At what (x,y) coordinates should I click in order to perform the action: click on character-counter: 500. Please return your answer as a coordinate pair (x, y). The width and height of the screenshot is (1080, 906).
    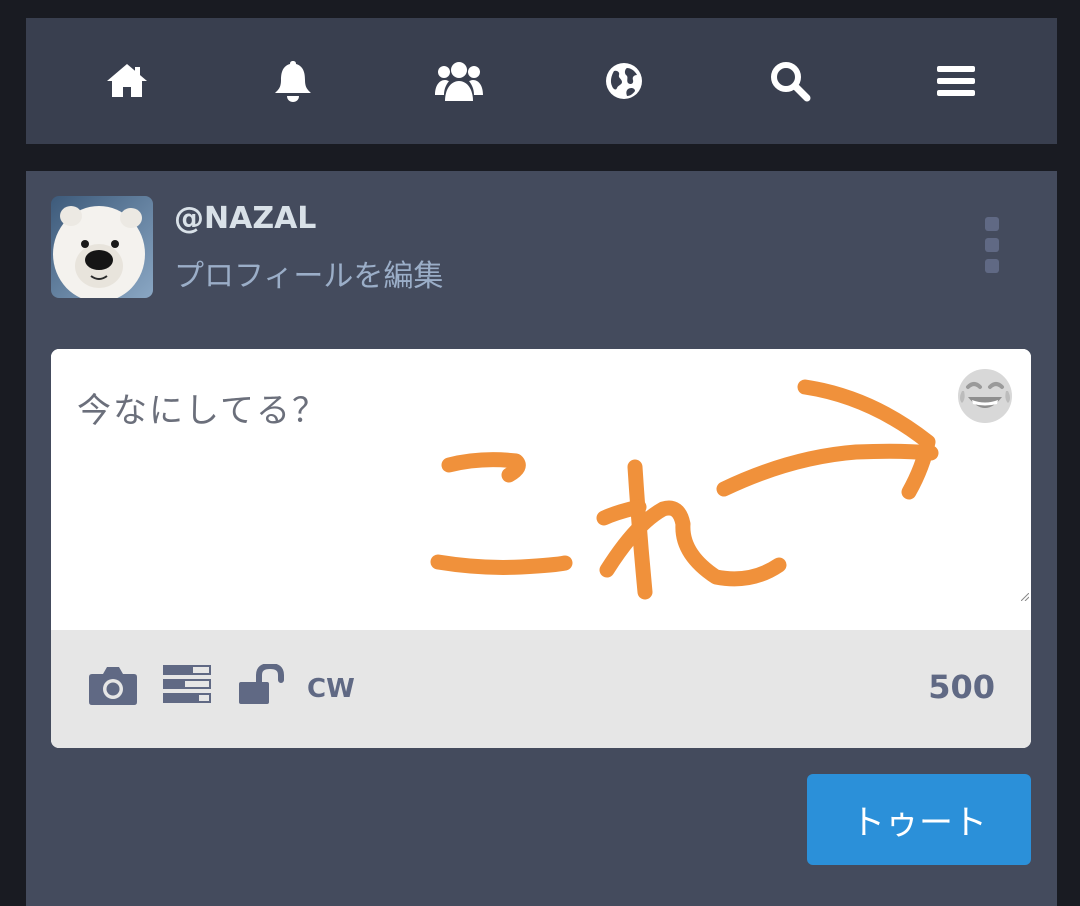
    Looking at the image, I should click on (961, 687).